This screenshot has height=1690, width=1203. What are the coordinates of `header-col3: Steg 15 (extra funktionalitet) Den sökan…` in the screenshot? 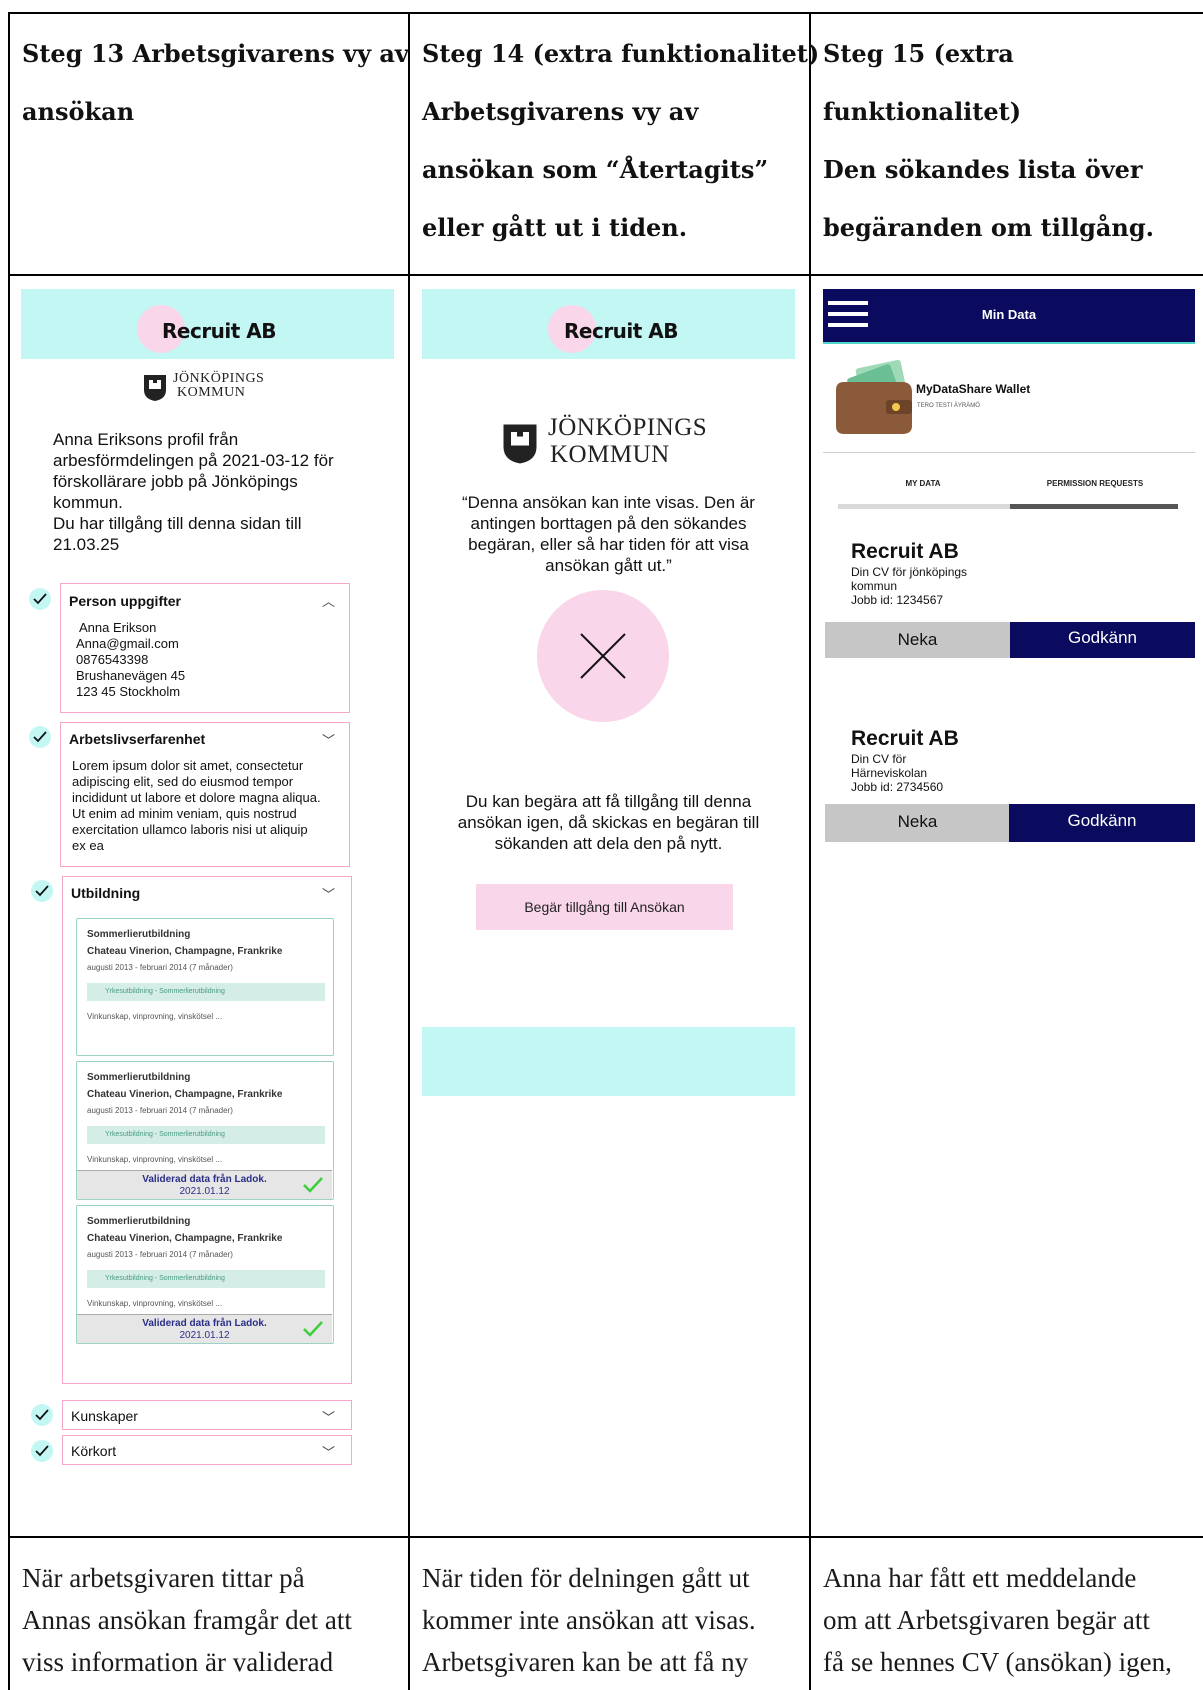 It's located at (1013, 141).